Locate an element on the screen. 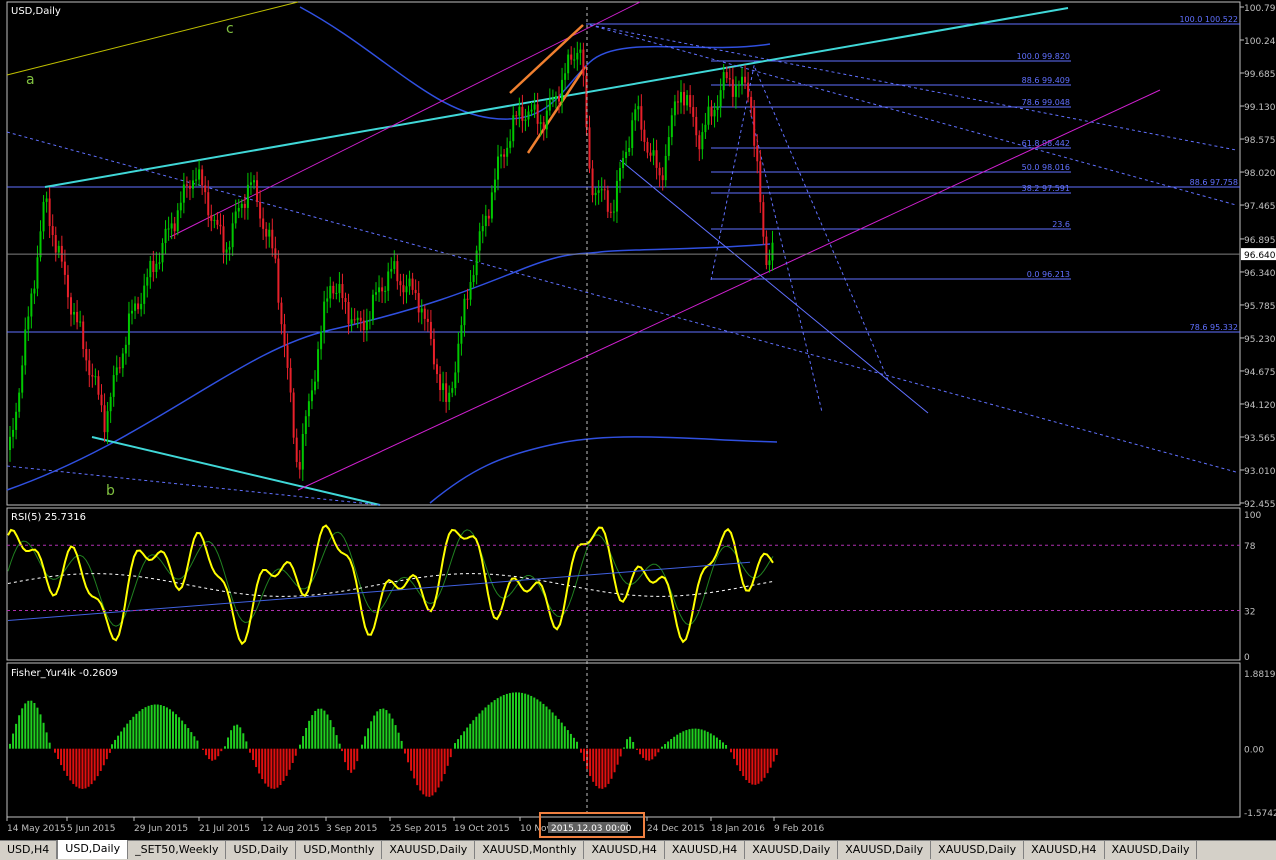 The image size is (1276, 860). rsi-tick-label: 0 is located at coordinates (1247, 658).